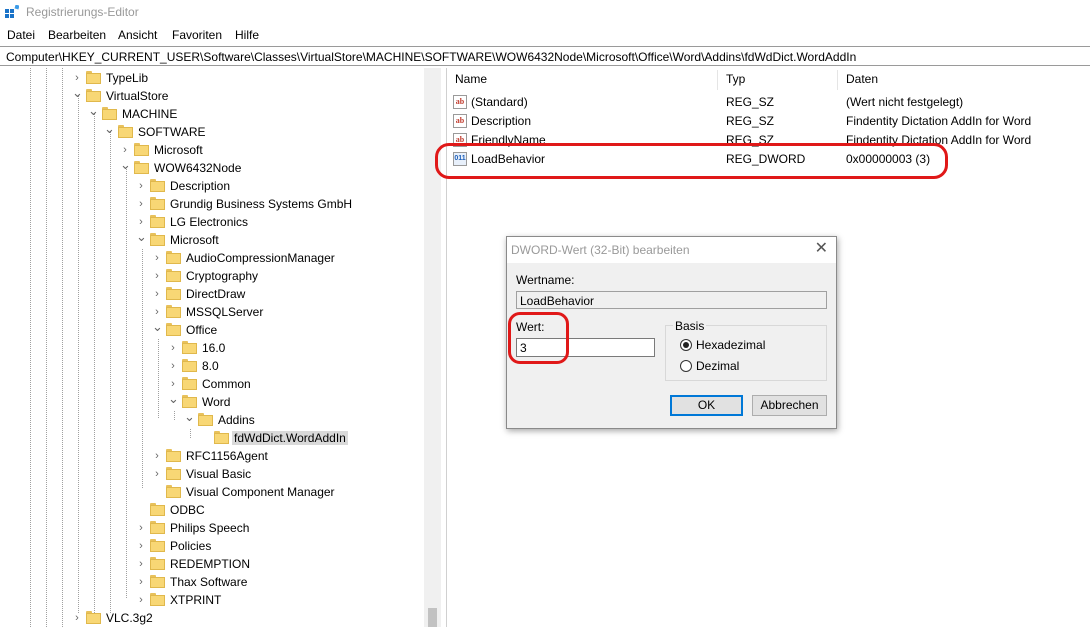  What do you see at coordinates (296, 258) in the screenshot?
I see `tree-item: › AudioCompressionManager` at bounding box center [296, 258].